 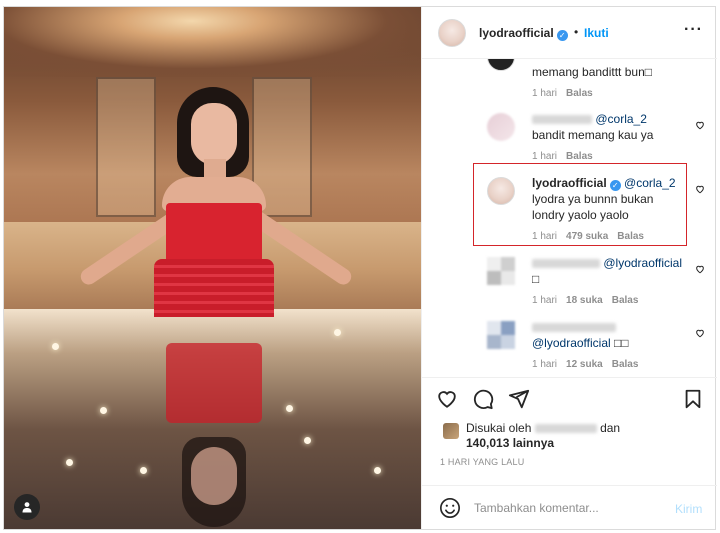 I want to click on comment-mention: @corla_2, so click(x=621, y=119).